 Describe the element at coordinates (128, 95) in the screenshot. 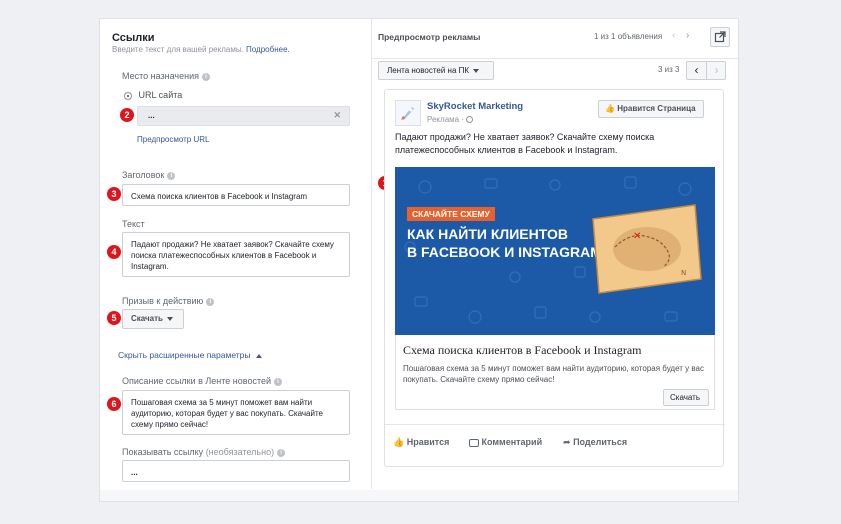

I see `radio-icon` at that location.